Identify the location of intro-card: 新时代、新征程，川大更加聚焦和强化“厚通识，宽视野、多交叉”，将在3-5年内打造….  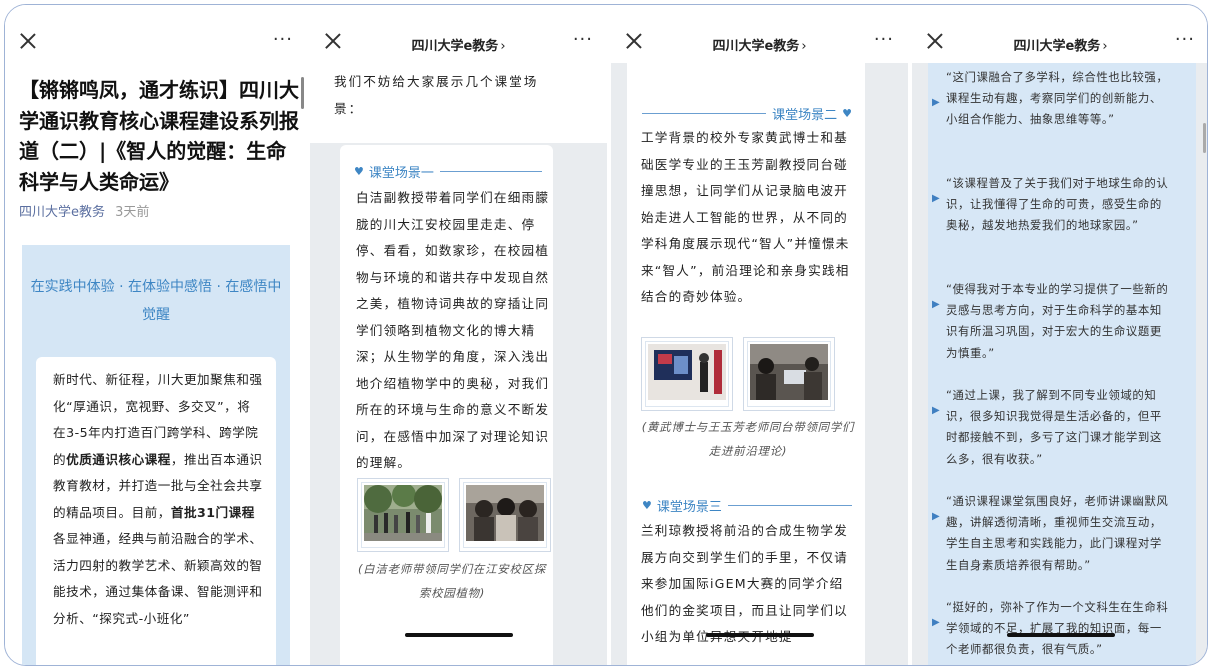
(156, 511).